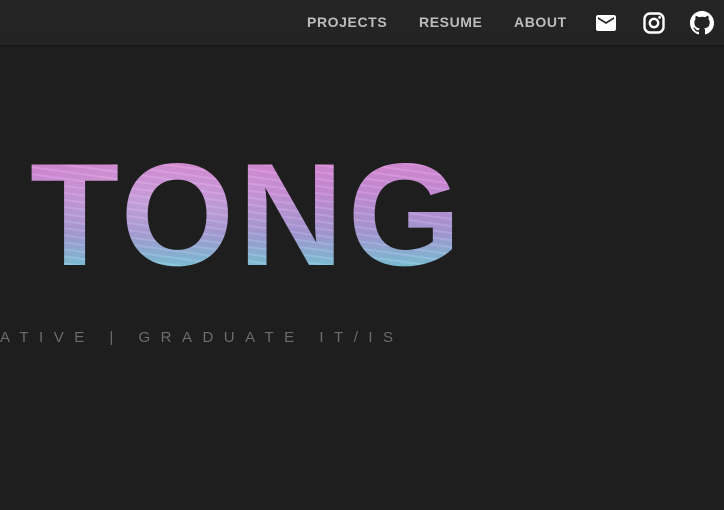 This screenshot has width=724, height=510. I want to click on mail-icon, so click(606, 23).